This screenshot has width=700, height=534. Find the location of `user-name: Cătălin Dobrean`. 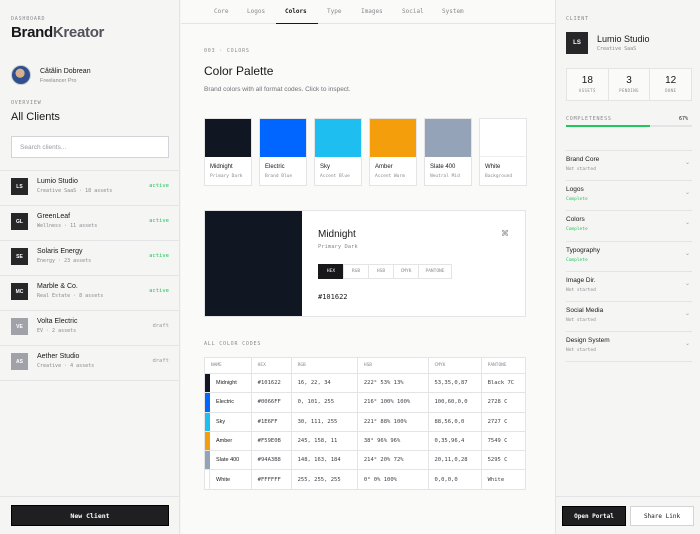

user-name: Cătălin Dobrean is located at coordinates (65, 71).